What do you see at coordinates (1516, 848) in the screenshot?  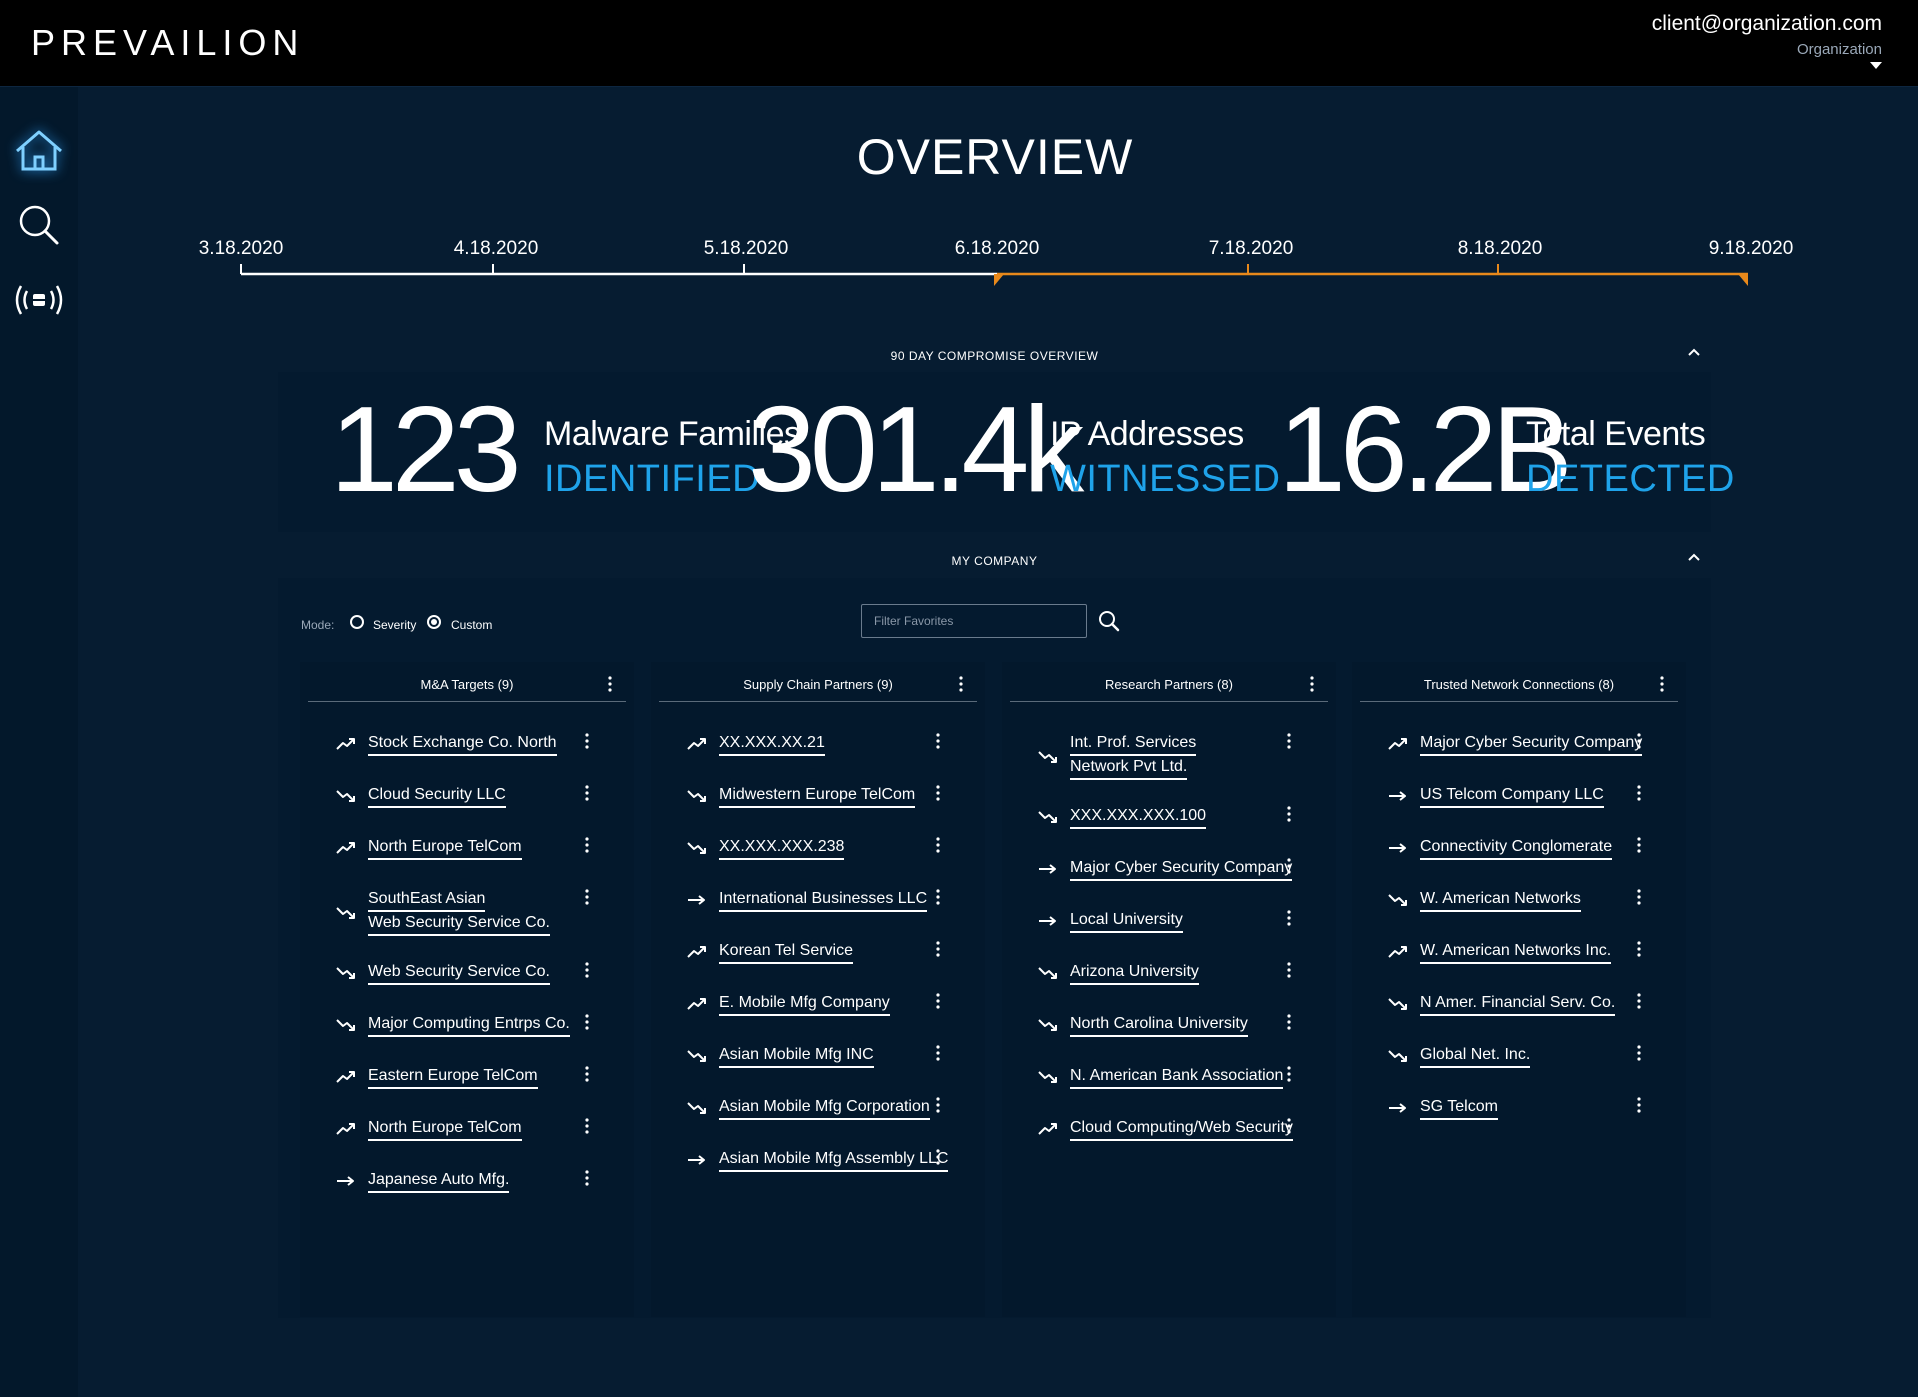 I see `item-link: Connectivity Conglomerate` at bounding box center [1516, 848].